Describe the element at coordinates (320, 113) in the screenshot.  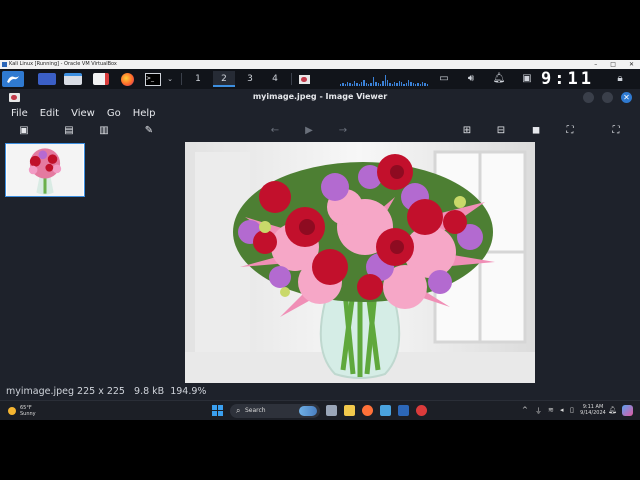
I see `menu-bar: File Edit View Go Help` at that location.